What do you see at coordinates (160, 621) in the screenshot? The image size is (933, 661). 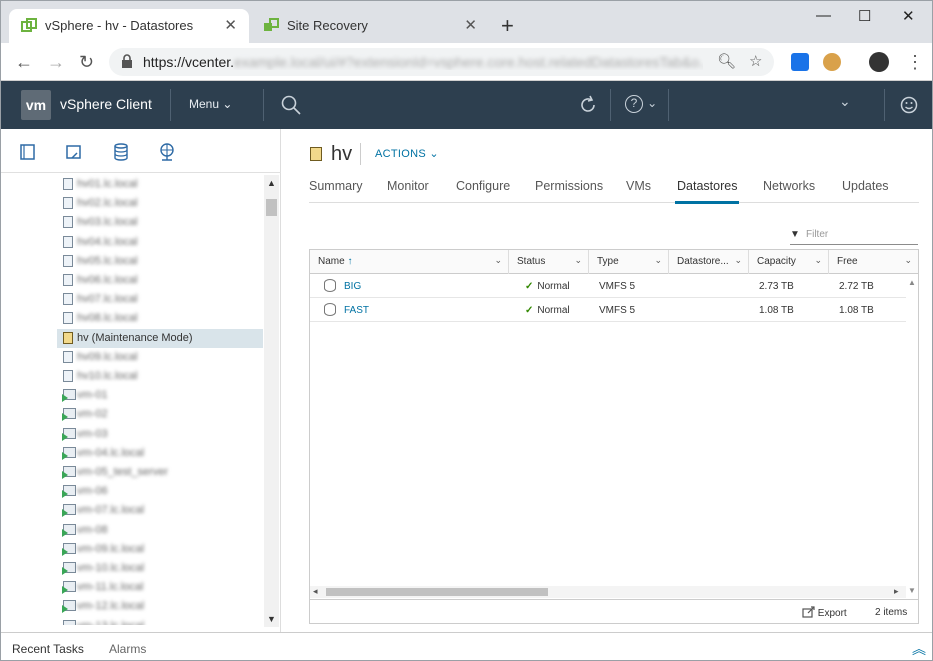 I see `tree-item: vm-13.lc.local` at bounding box center [160, 621].